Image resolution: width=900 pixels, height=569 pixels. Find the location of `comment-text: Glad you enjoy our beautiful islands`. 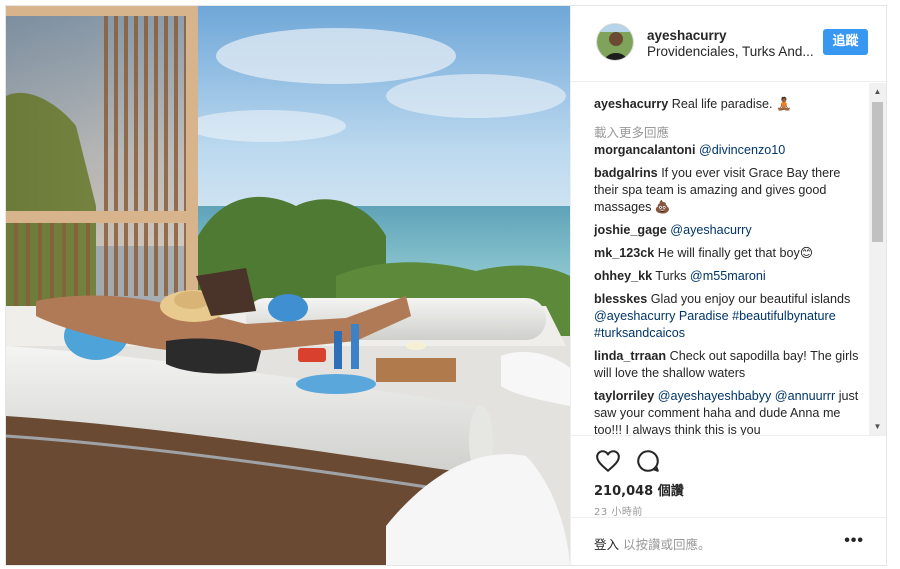

comment-text: Glad you enjoy our beautiful islands is located at coordinates (750, 299).